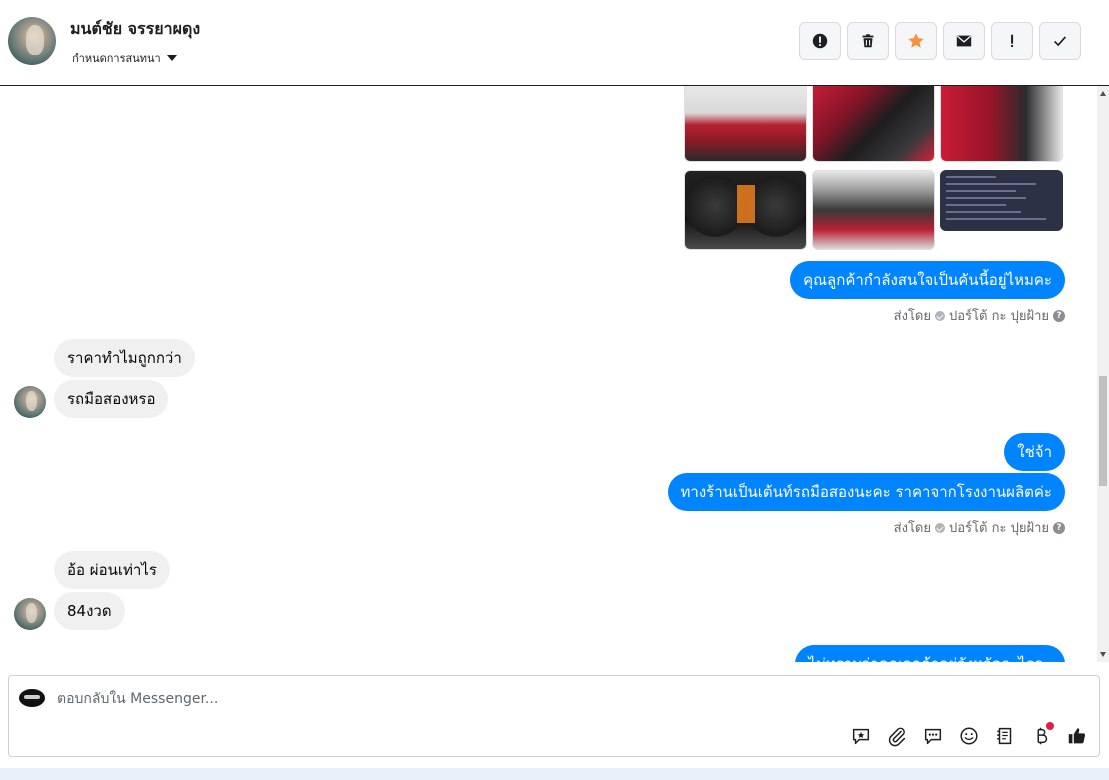  Describe the element at coordinates (873, 210) in the screenshot. I see `car-photo-engine` at that location.